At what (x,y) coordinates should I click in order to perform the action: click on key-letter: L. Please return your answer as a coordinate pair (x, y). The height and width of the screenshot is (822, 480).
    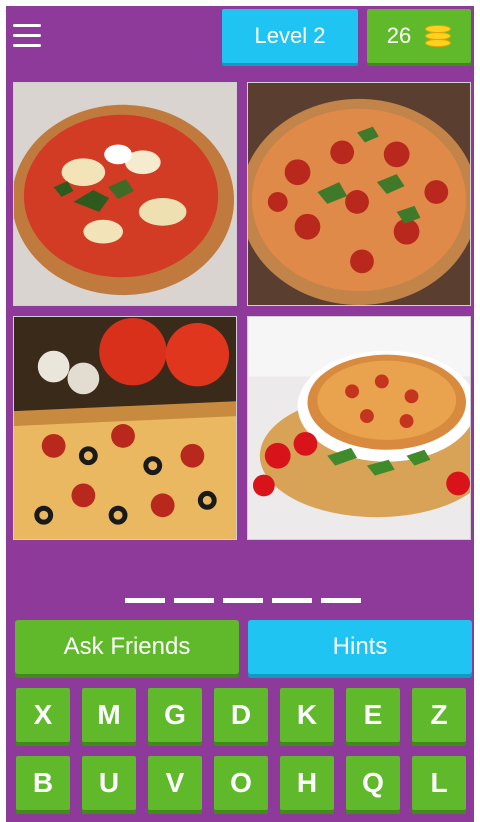
    Looking at the image, I should click on (439, 782).